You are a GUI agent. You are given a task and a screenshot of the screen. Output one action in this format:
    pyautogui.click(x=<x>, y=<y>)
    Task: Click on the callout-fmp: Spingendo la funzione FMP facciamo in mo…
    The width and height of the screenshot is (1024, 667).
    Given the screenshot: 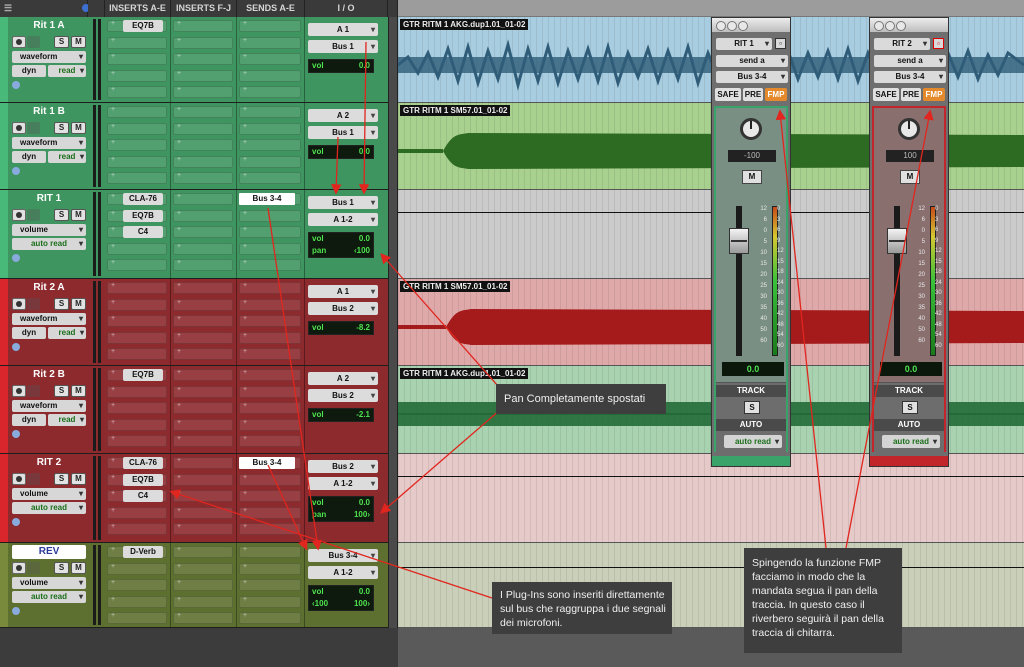 What is the action you would take?
    pyautogui.click(x=823, y=600)
    